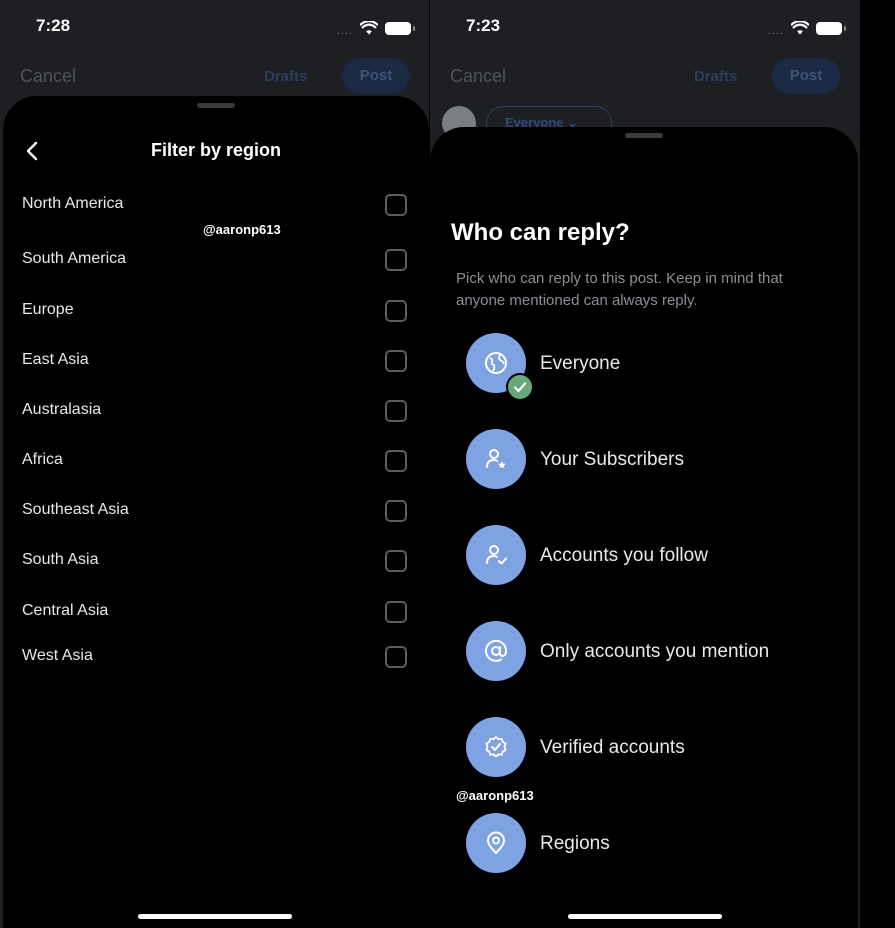 The width and height of the screenshot is (895, 928). Describe the element at coordinates (60, 559) in the screenshot. I see `region-label: South Asia` at that location.